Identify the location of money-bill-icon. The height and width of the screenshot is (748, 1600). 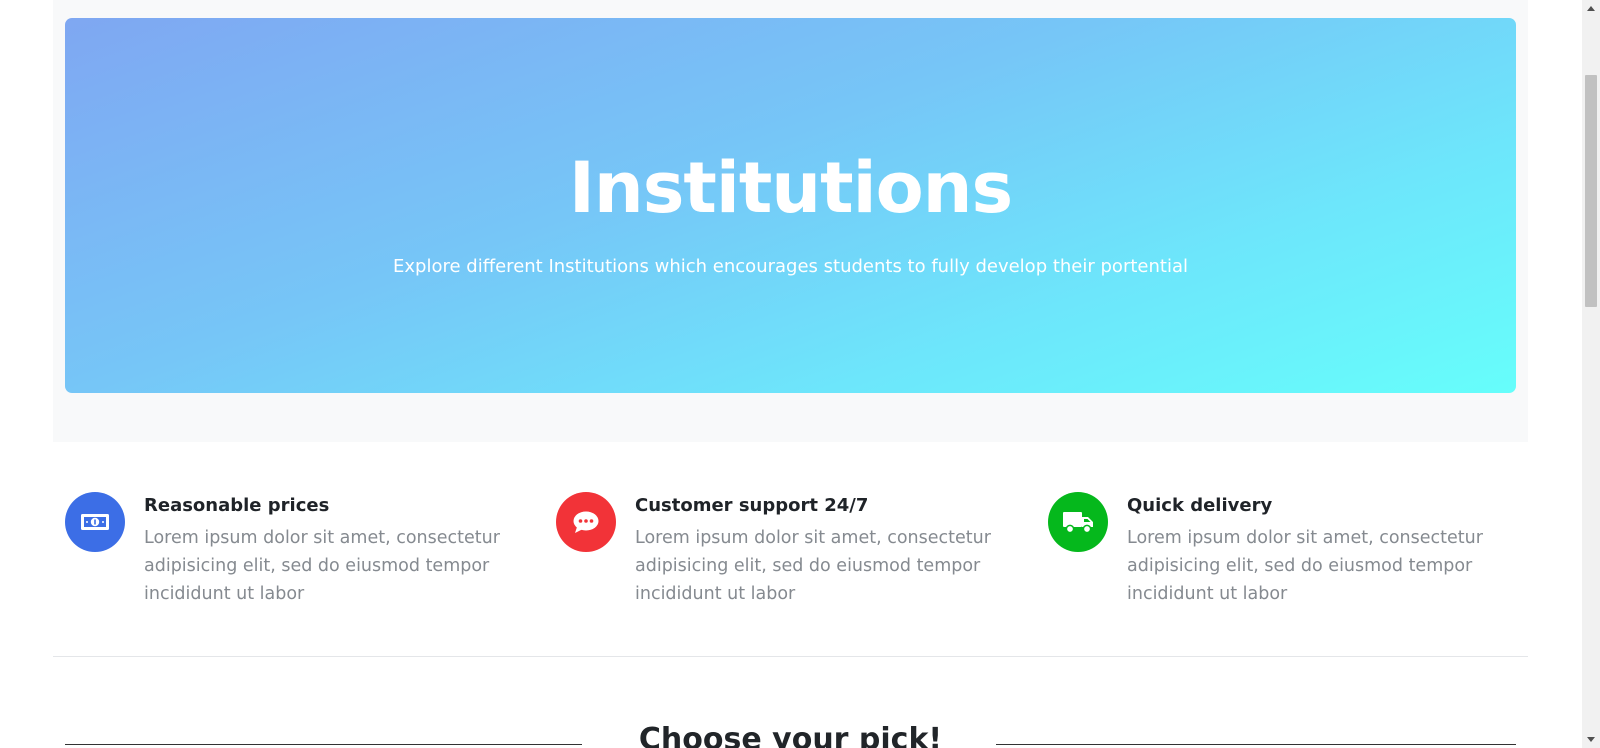
(95, 522).